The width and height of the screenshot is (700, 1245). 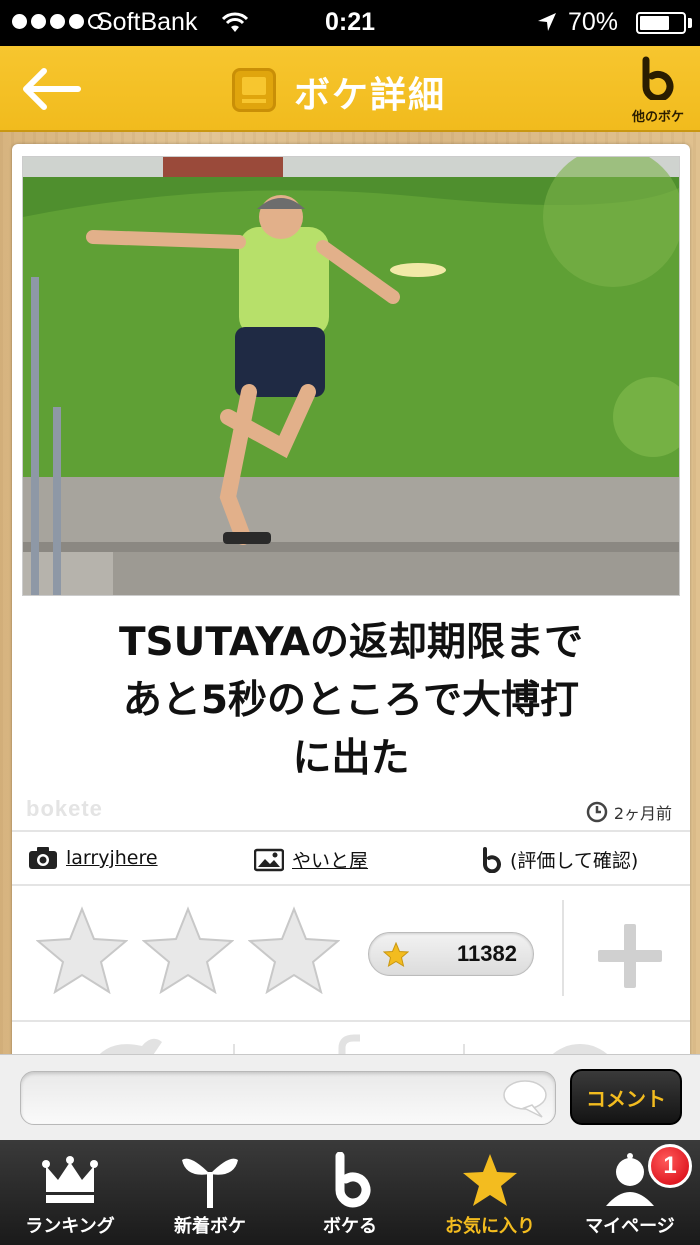 What do you see at coordinates (451, 954) in the screenshot?
I see `score-badge: 11382` at bounding box center [451, 954].